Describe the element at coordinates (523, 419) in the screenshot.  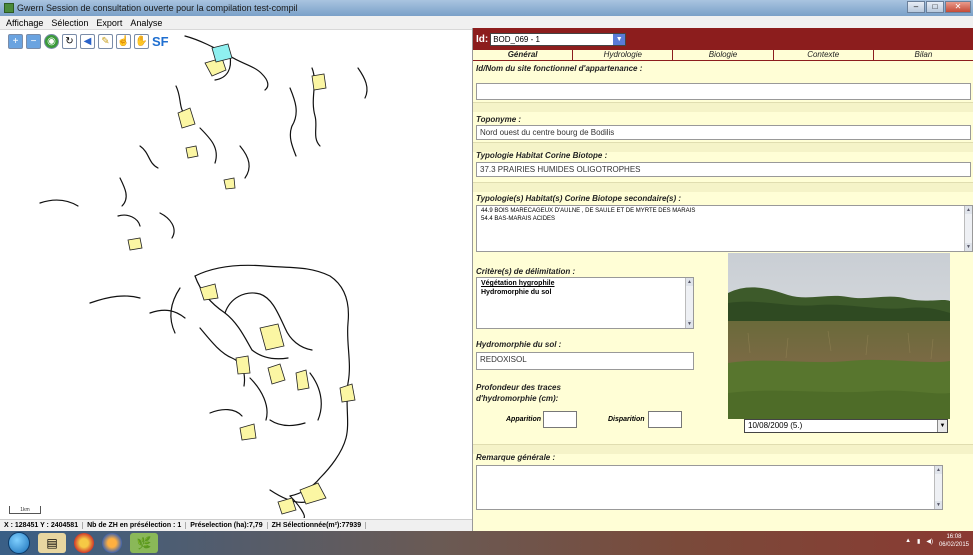
I see `apparition-label: Apparition` at that location.